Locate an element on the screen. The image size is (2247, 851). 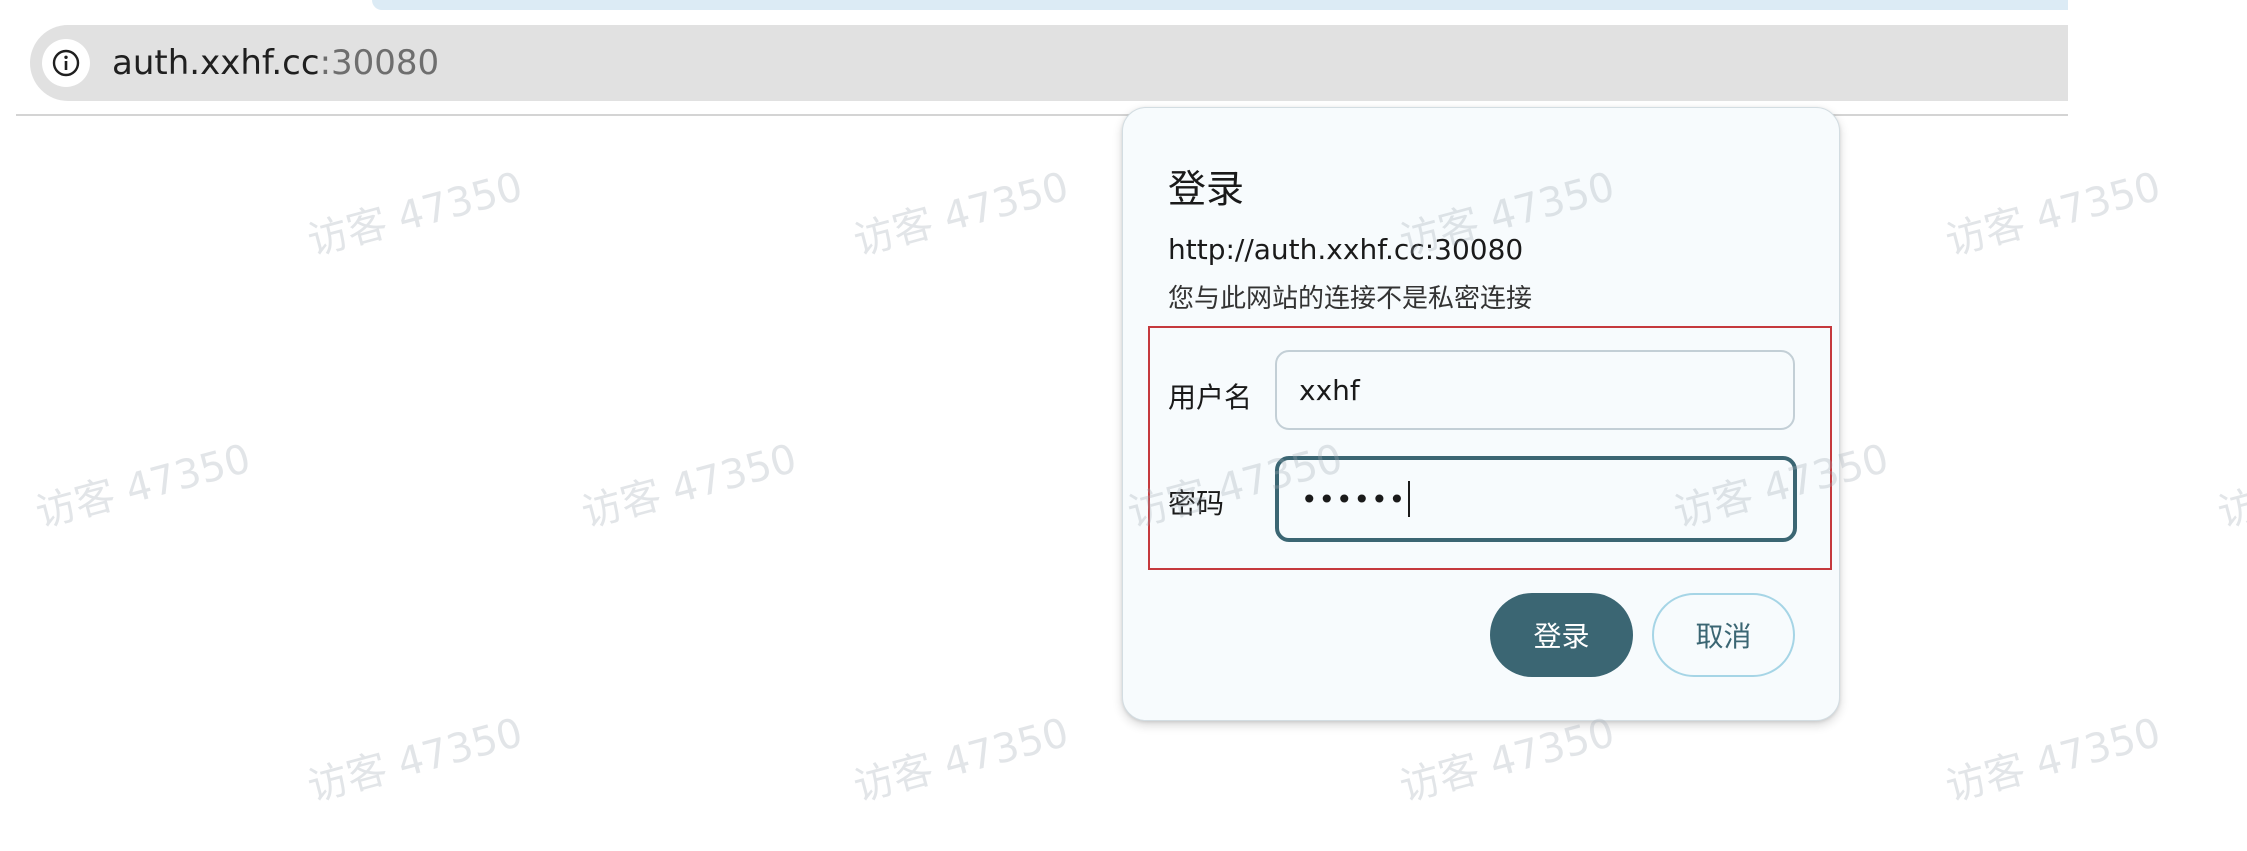
dialog-origin: http://auth.xxhf.cc:30080 is located at coordinates (1346, 249).